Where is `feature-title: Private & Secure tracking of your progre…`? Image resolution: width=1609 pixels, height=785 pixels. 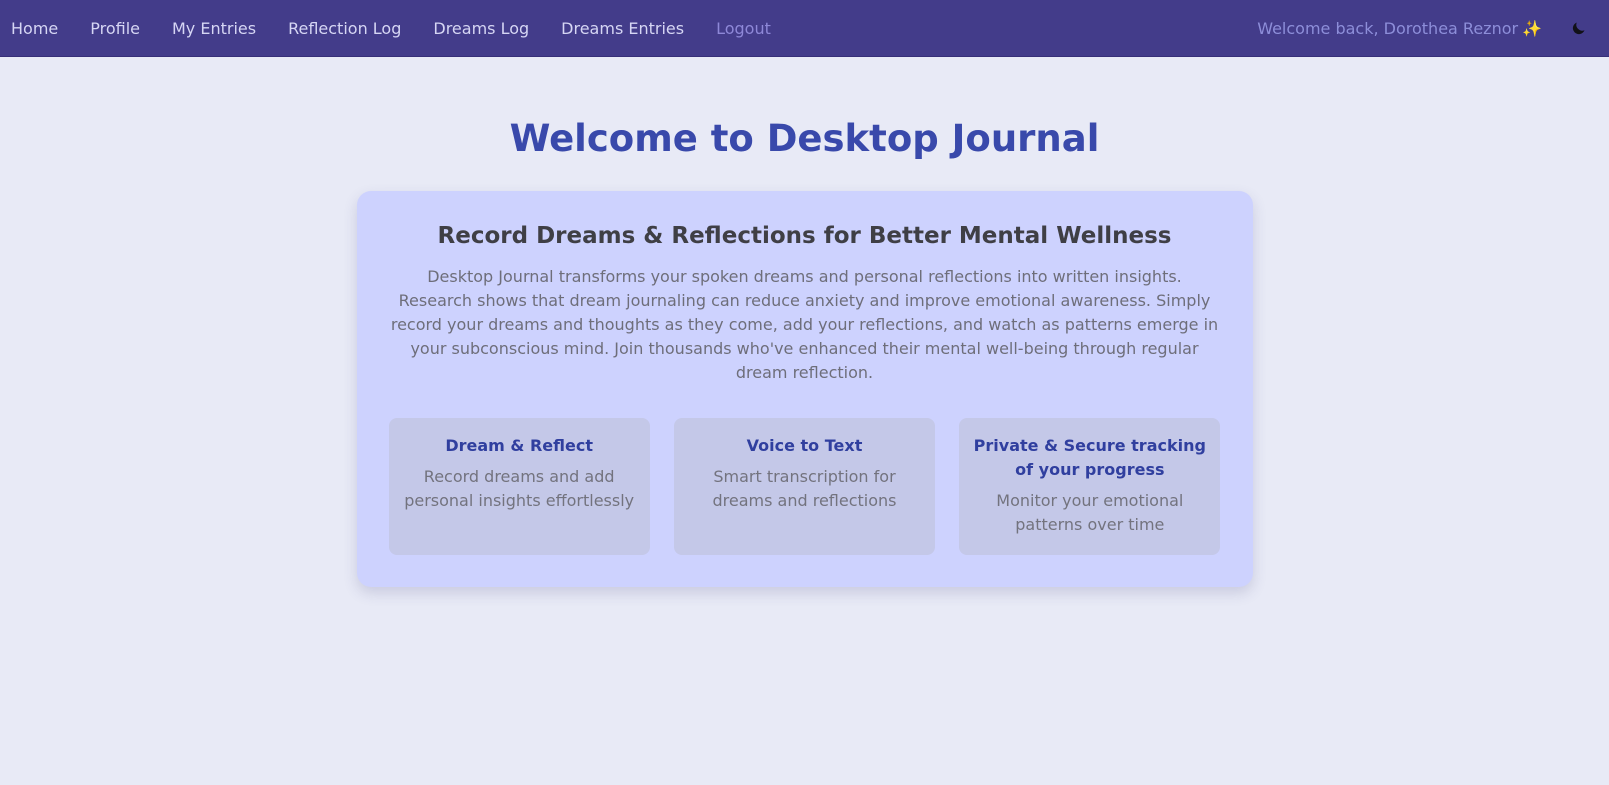 feature-title: Private & Secure tracking of your progre… is located at coordinates (1089, 457).